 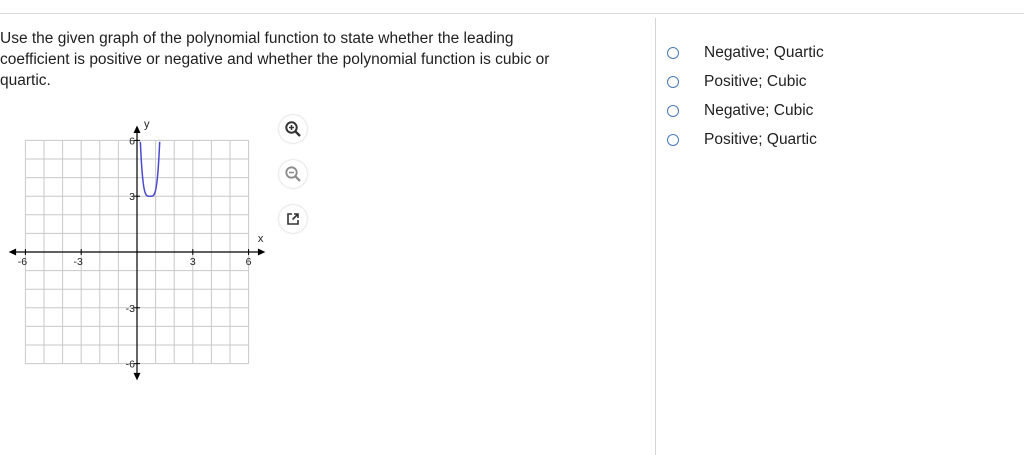 I want to click on zoom-in-icon, so click(x=293, y=129).